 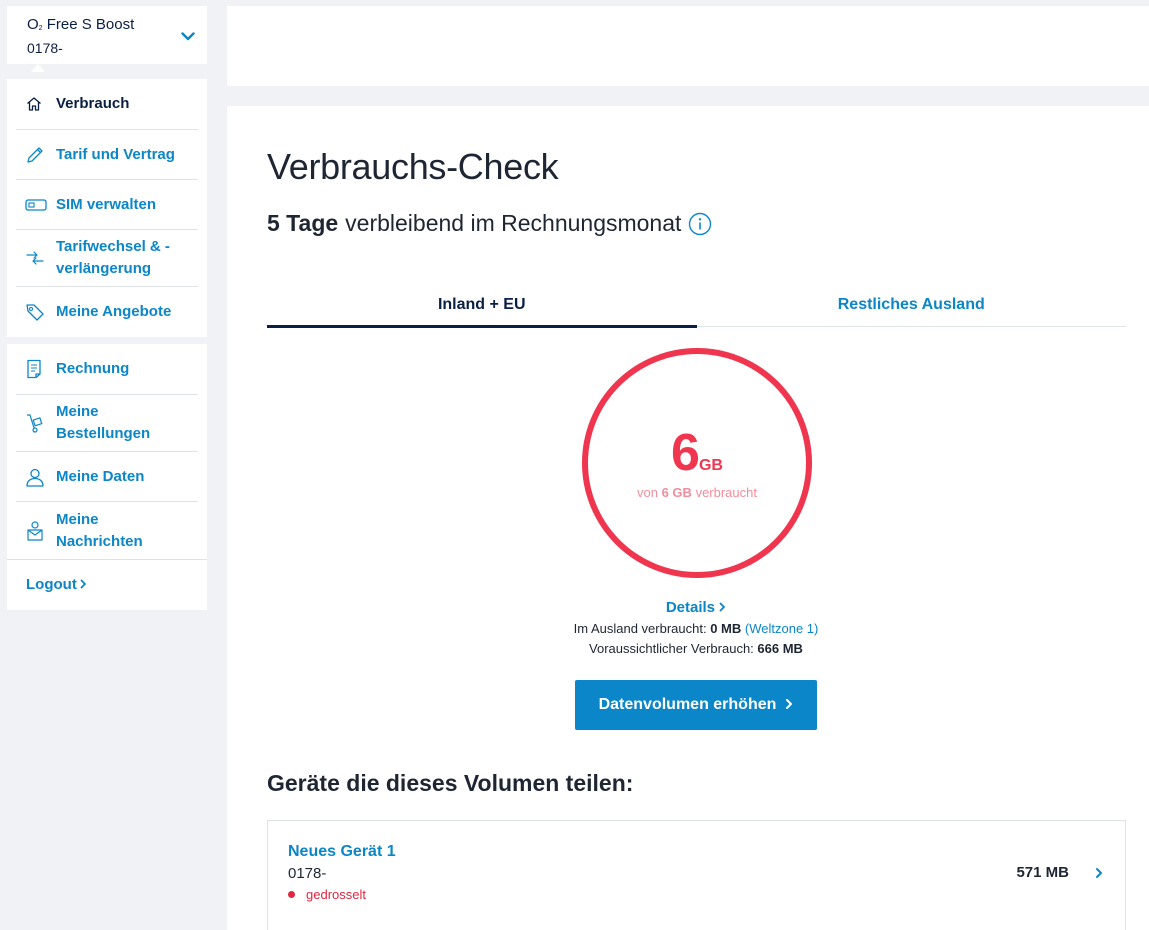 I want to click on sidebar-item-label: Rechnung, so click(x=93, y=368).